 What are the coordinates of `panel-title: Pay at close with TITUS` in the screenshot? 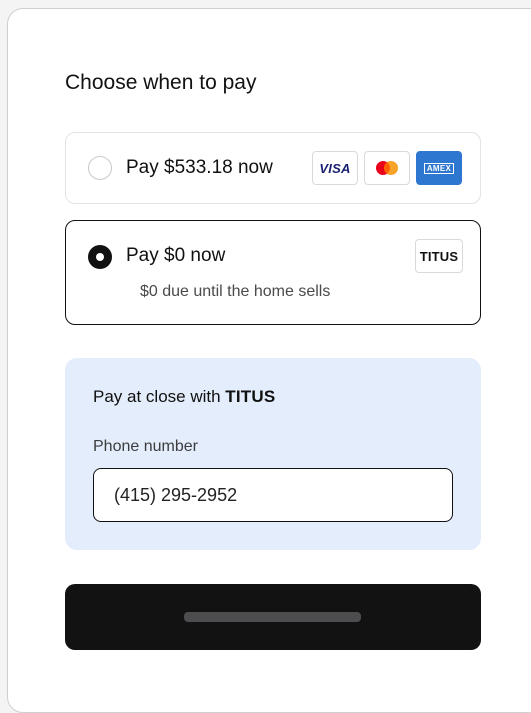 It's located at (184, 397).